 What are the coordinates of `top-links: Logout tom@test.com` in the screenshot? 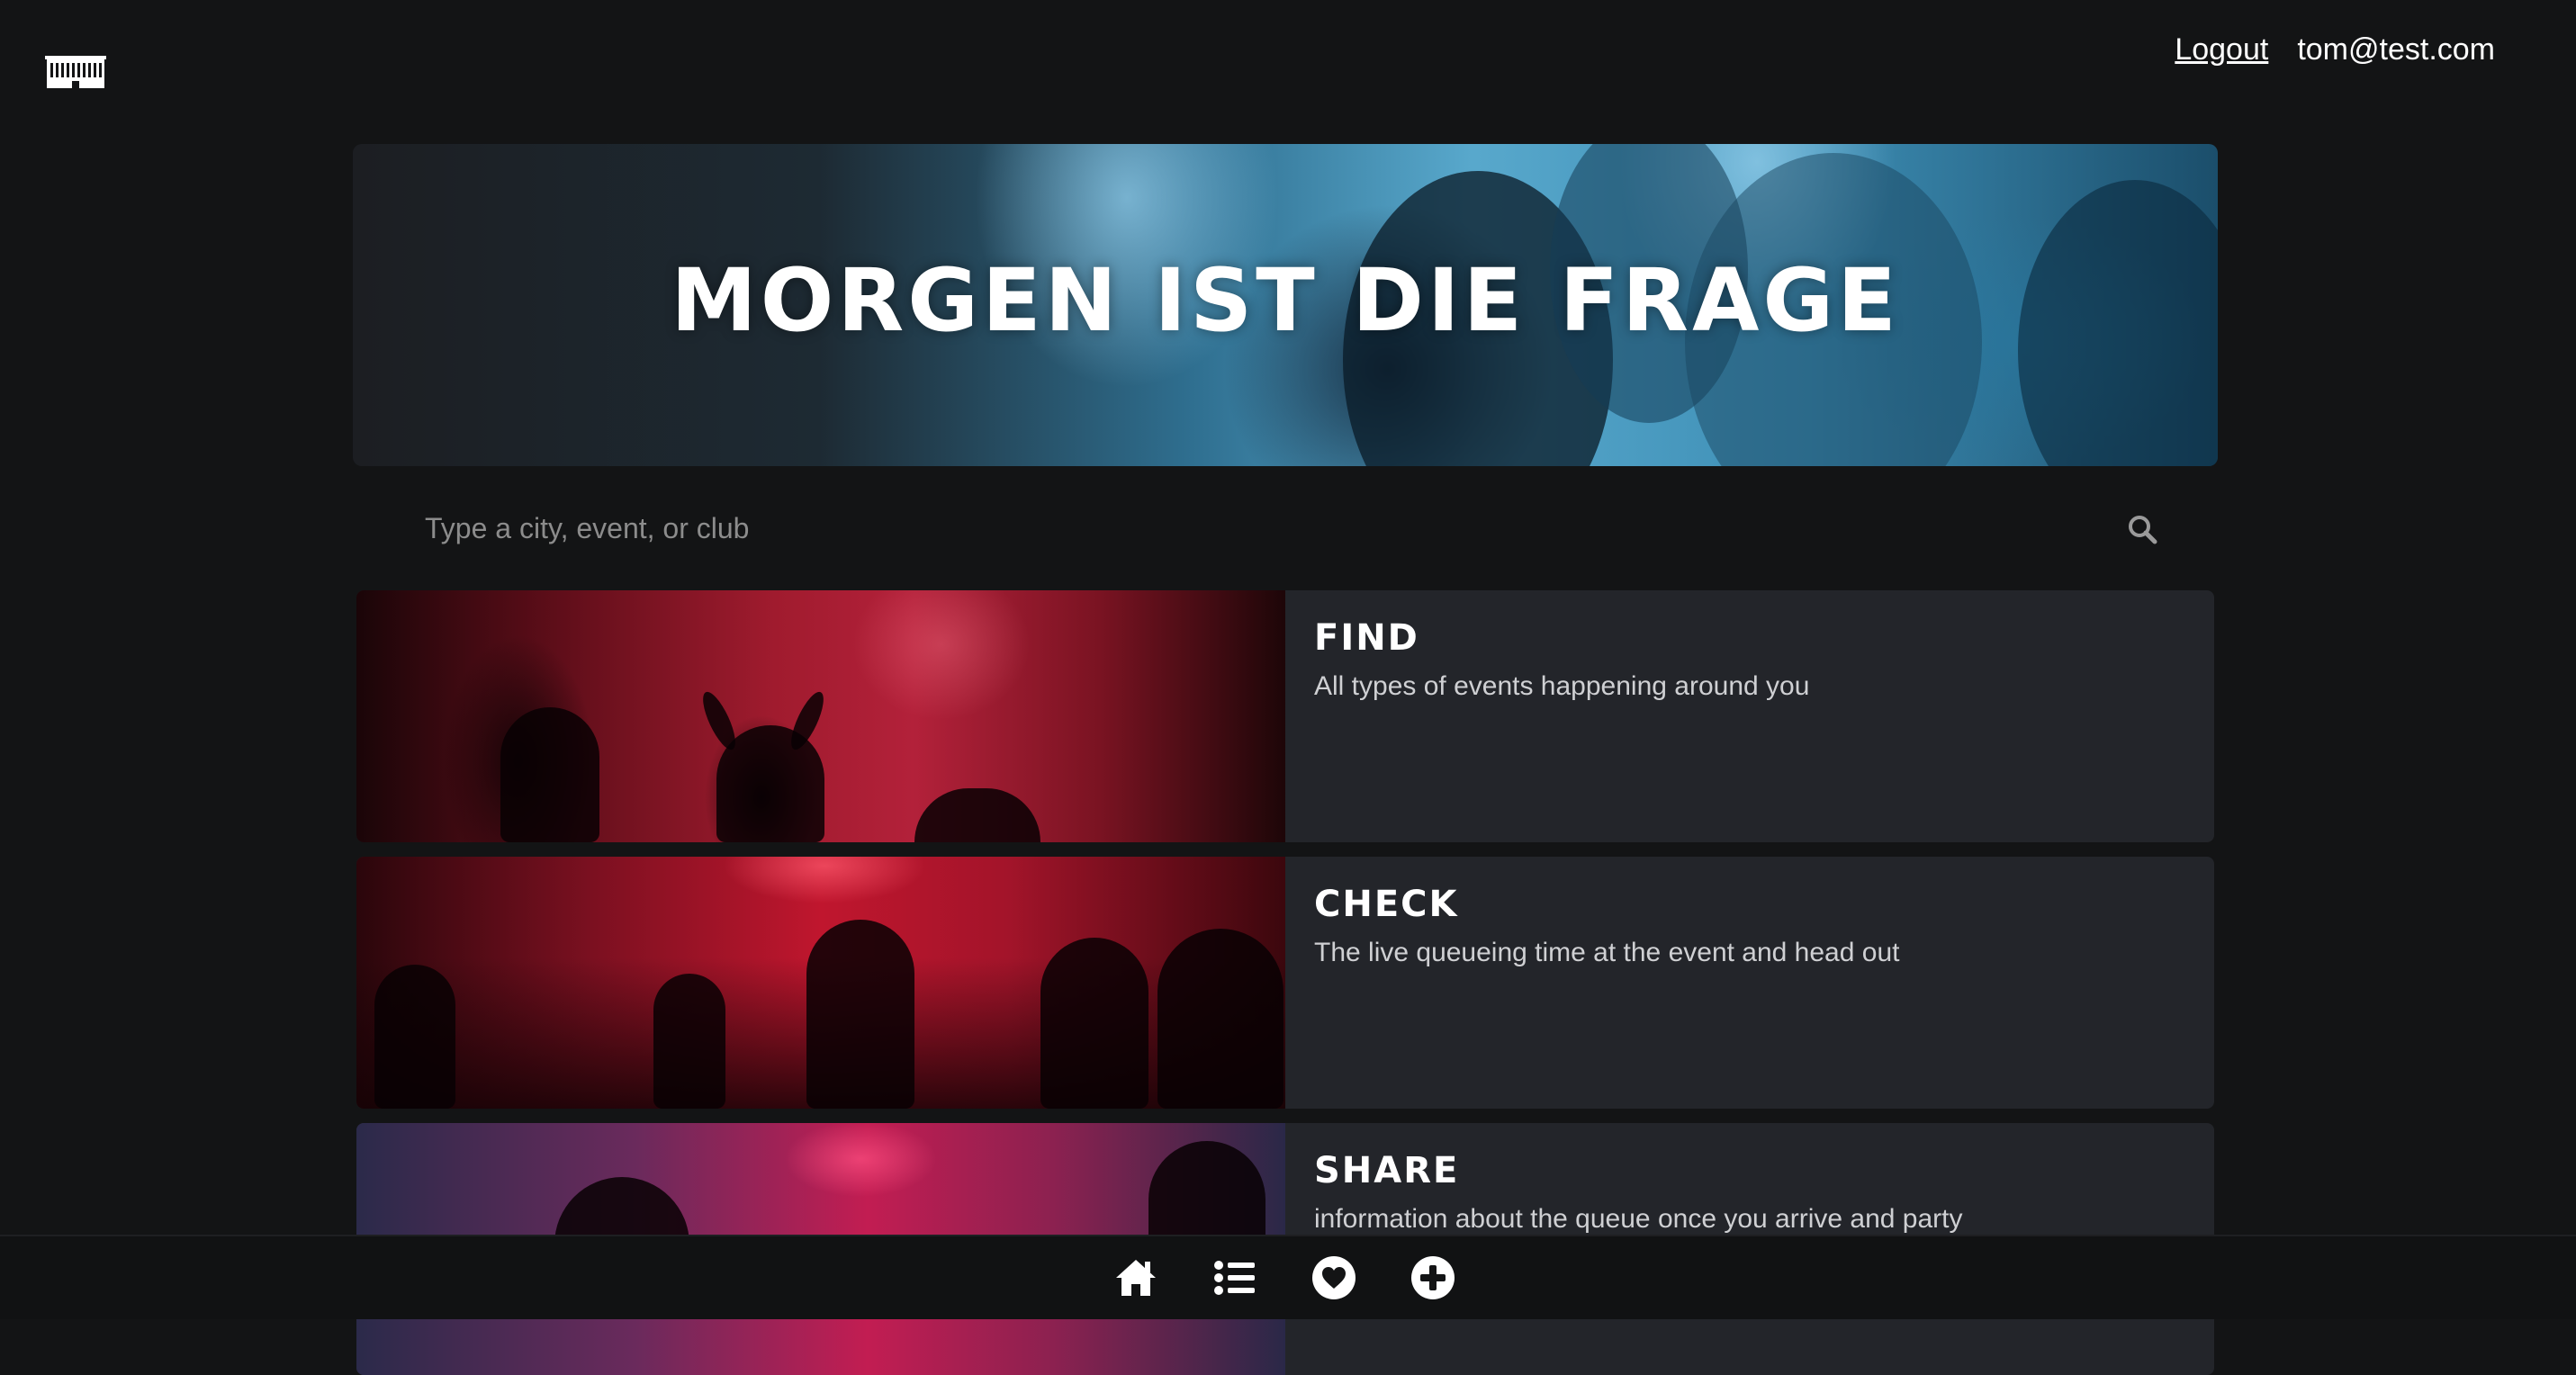 It's located at (2335, 49).